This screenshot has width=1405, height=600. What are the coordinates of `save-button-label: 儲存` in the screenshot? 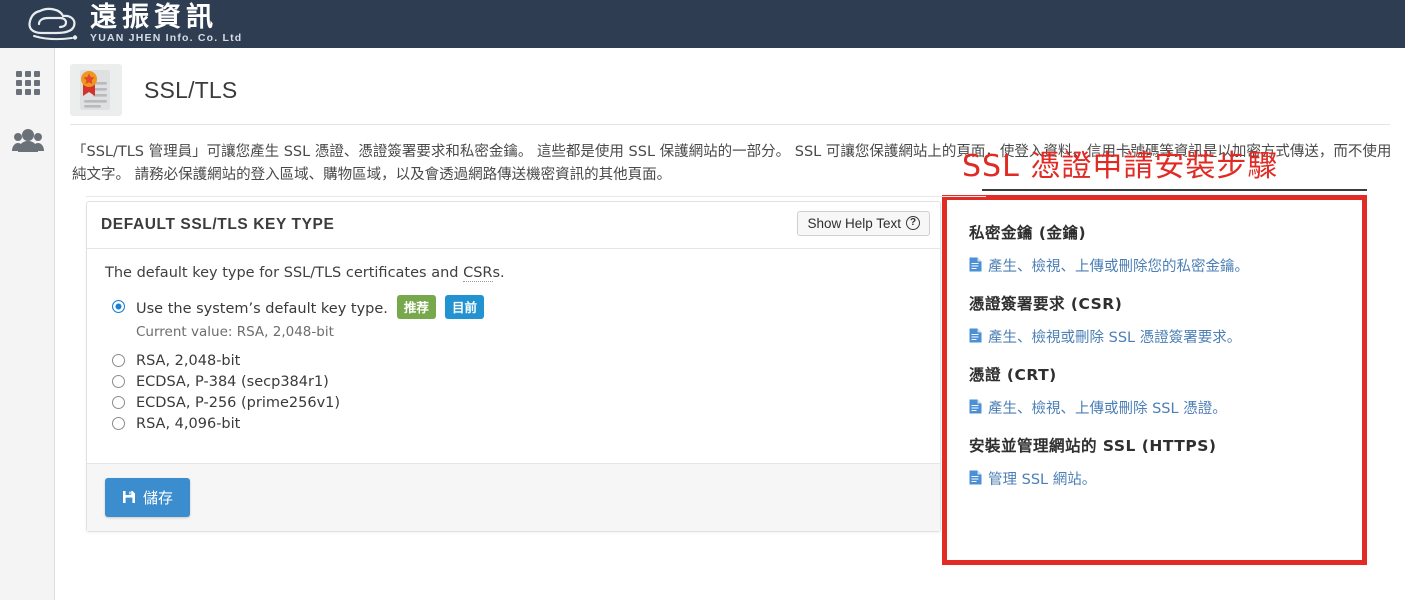 It's located at (158, 497).